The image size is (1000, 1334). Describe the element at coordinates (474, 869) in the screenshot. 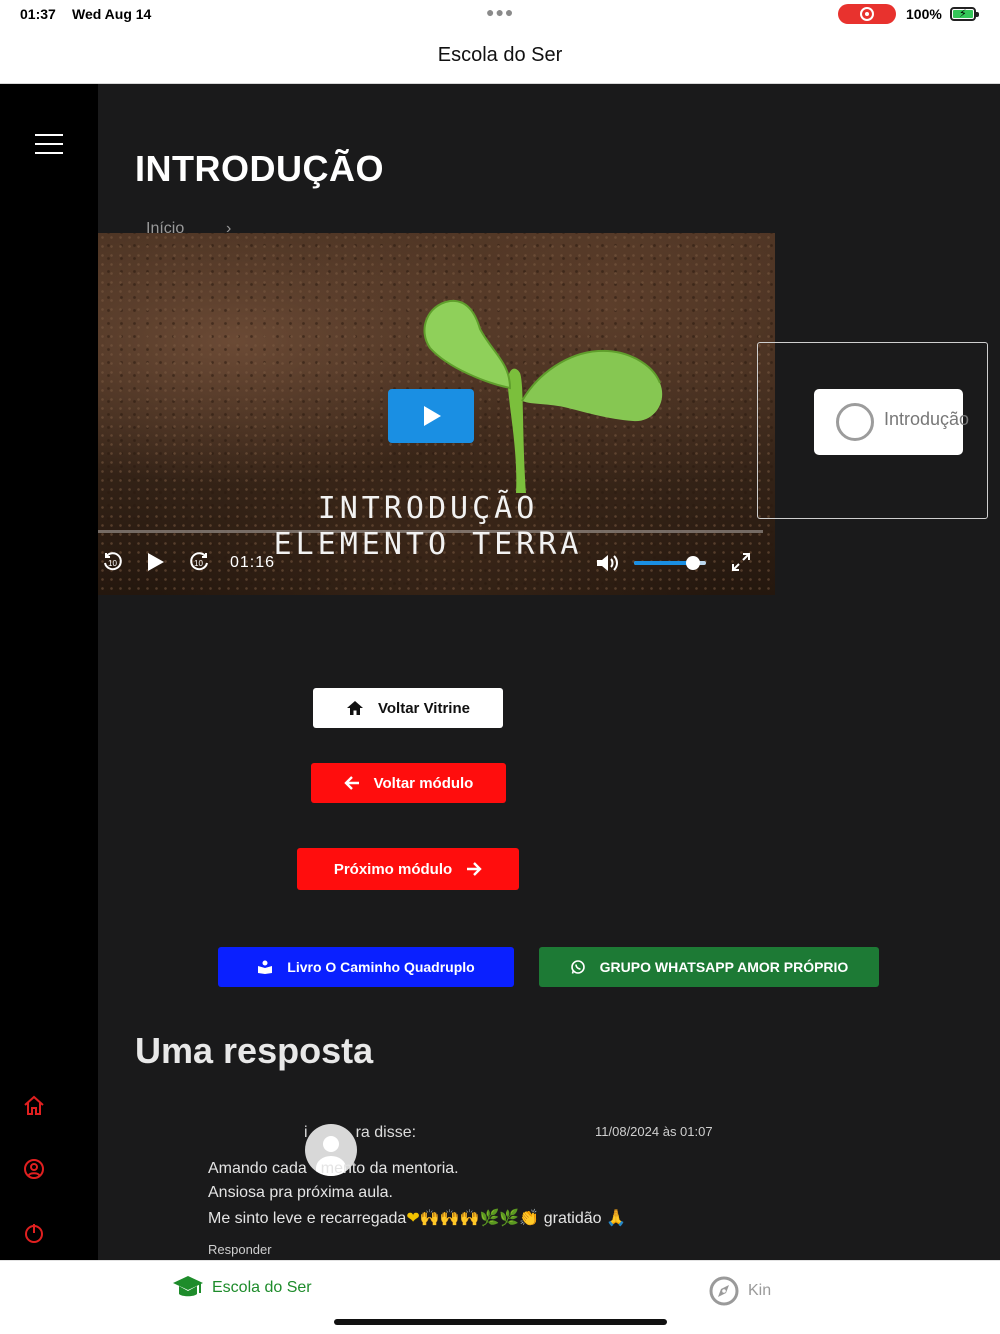

I see `arrow-right-icon` at that location.